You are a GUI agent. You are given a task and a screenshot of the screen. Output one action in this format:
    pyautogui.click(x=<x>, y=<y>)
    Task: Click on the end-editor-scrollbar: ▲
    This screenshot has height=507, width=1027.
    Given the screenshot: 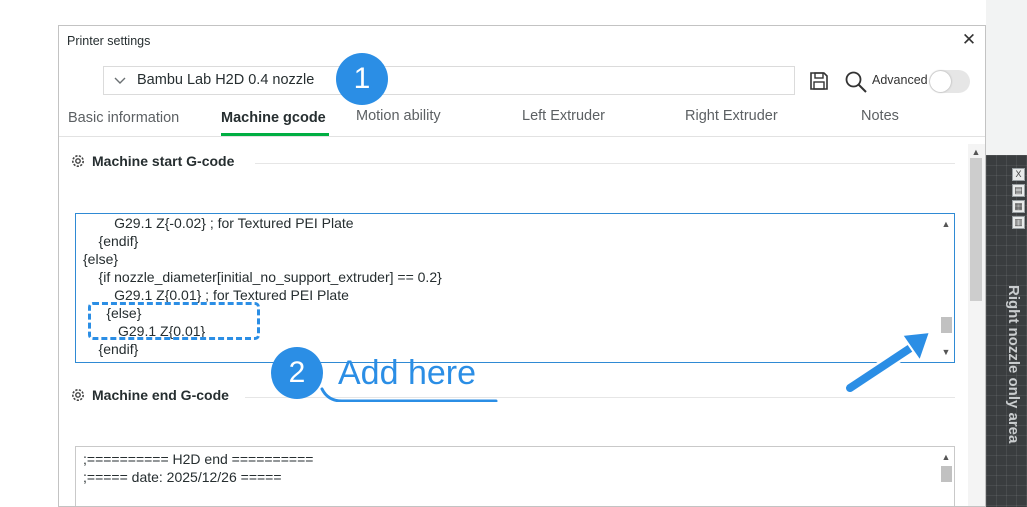 What is the action you would take?
    pyautogui.click(x=946, y=476)
    